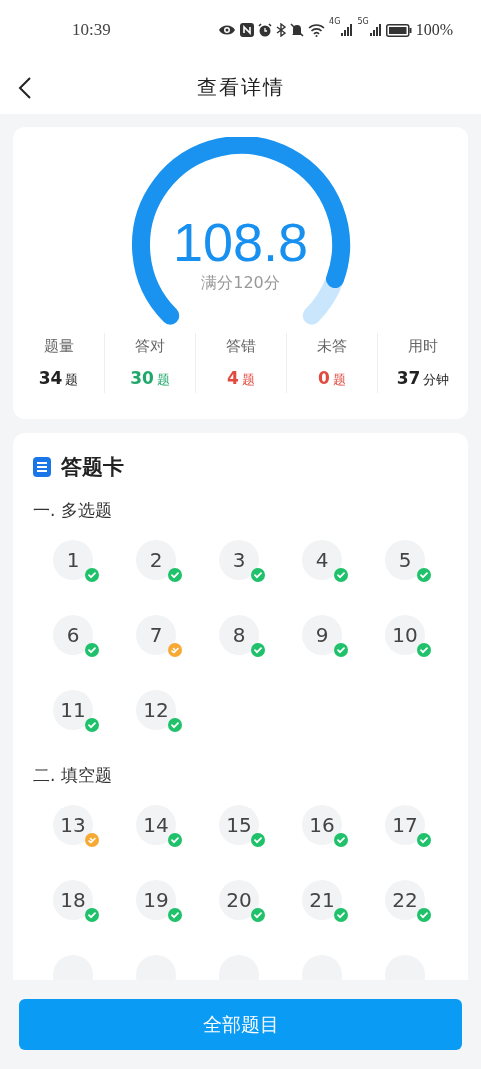 The image size is (481, 1069). What do you see at coordinates (247, 30) in the screenshot?
I see `nfc-icon` at bounding box center [247, 30].